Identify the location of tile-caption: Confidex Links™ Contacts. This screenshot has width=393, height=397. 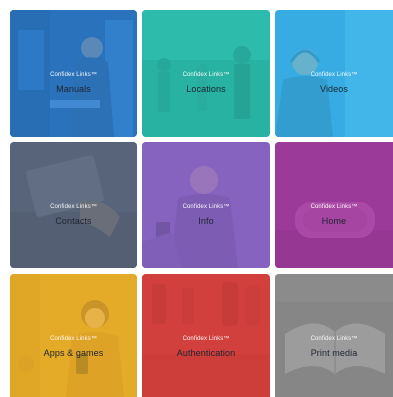
(73, 215).